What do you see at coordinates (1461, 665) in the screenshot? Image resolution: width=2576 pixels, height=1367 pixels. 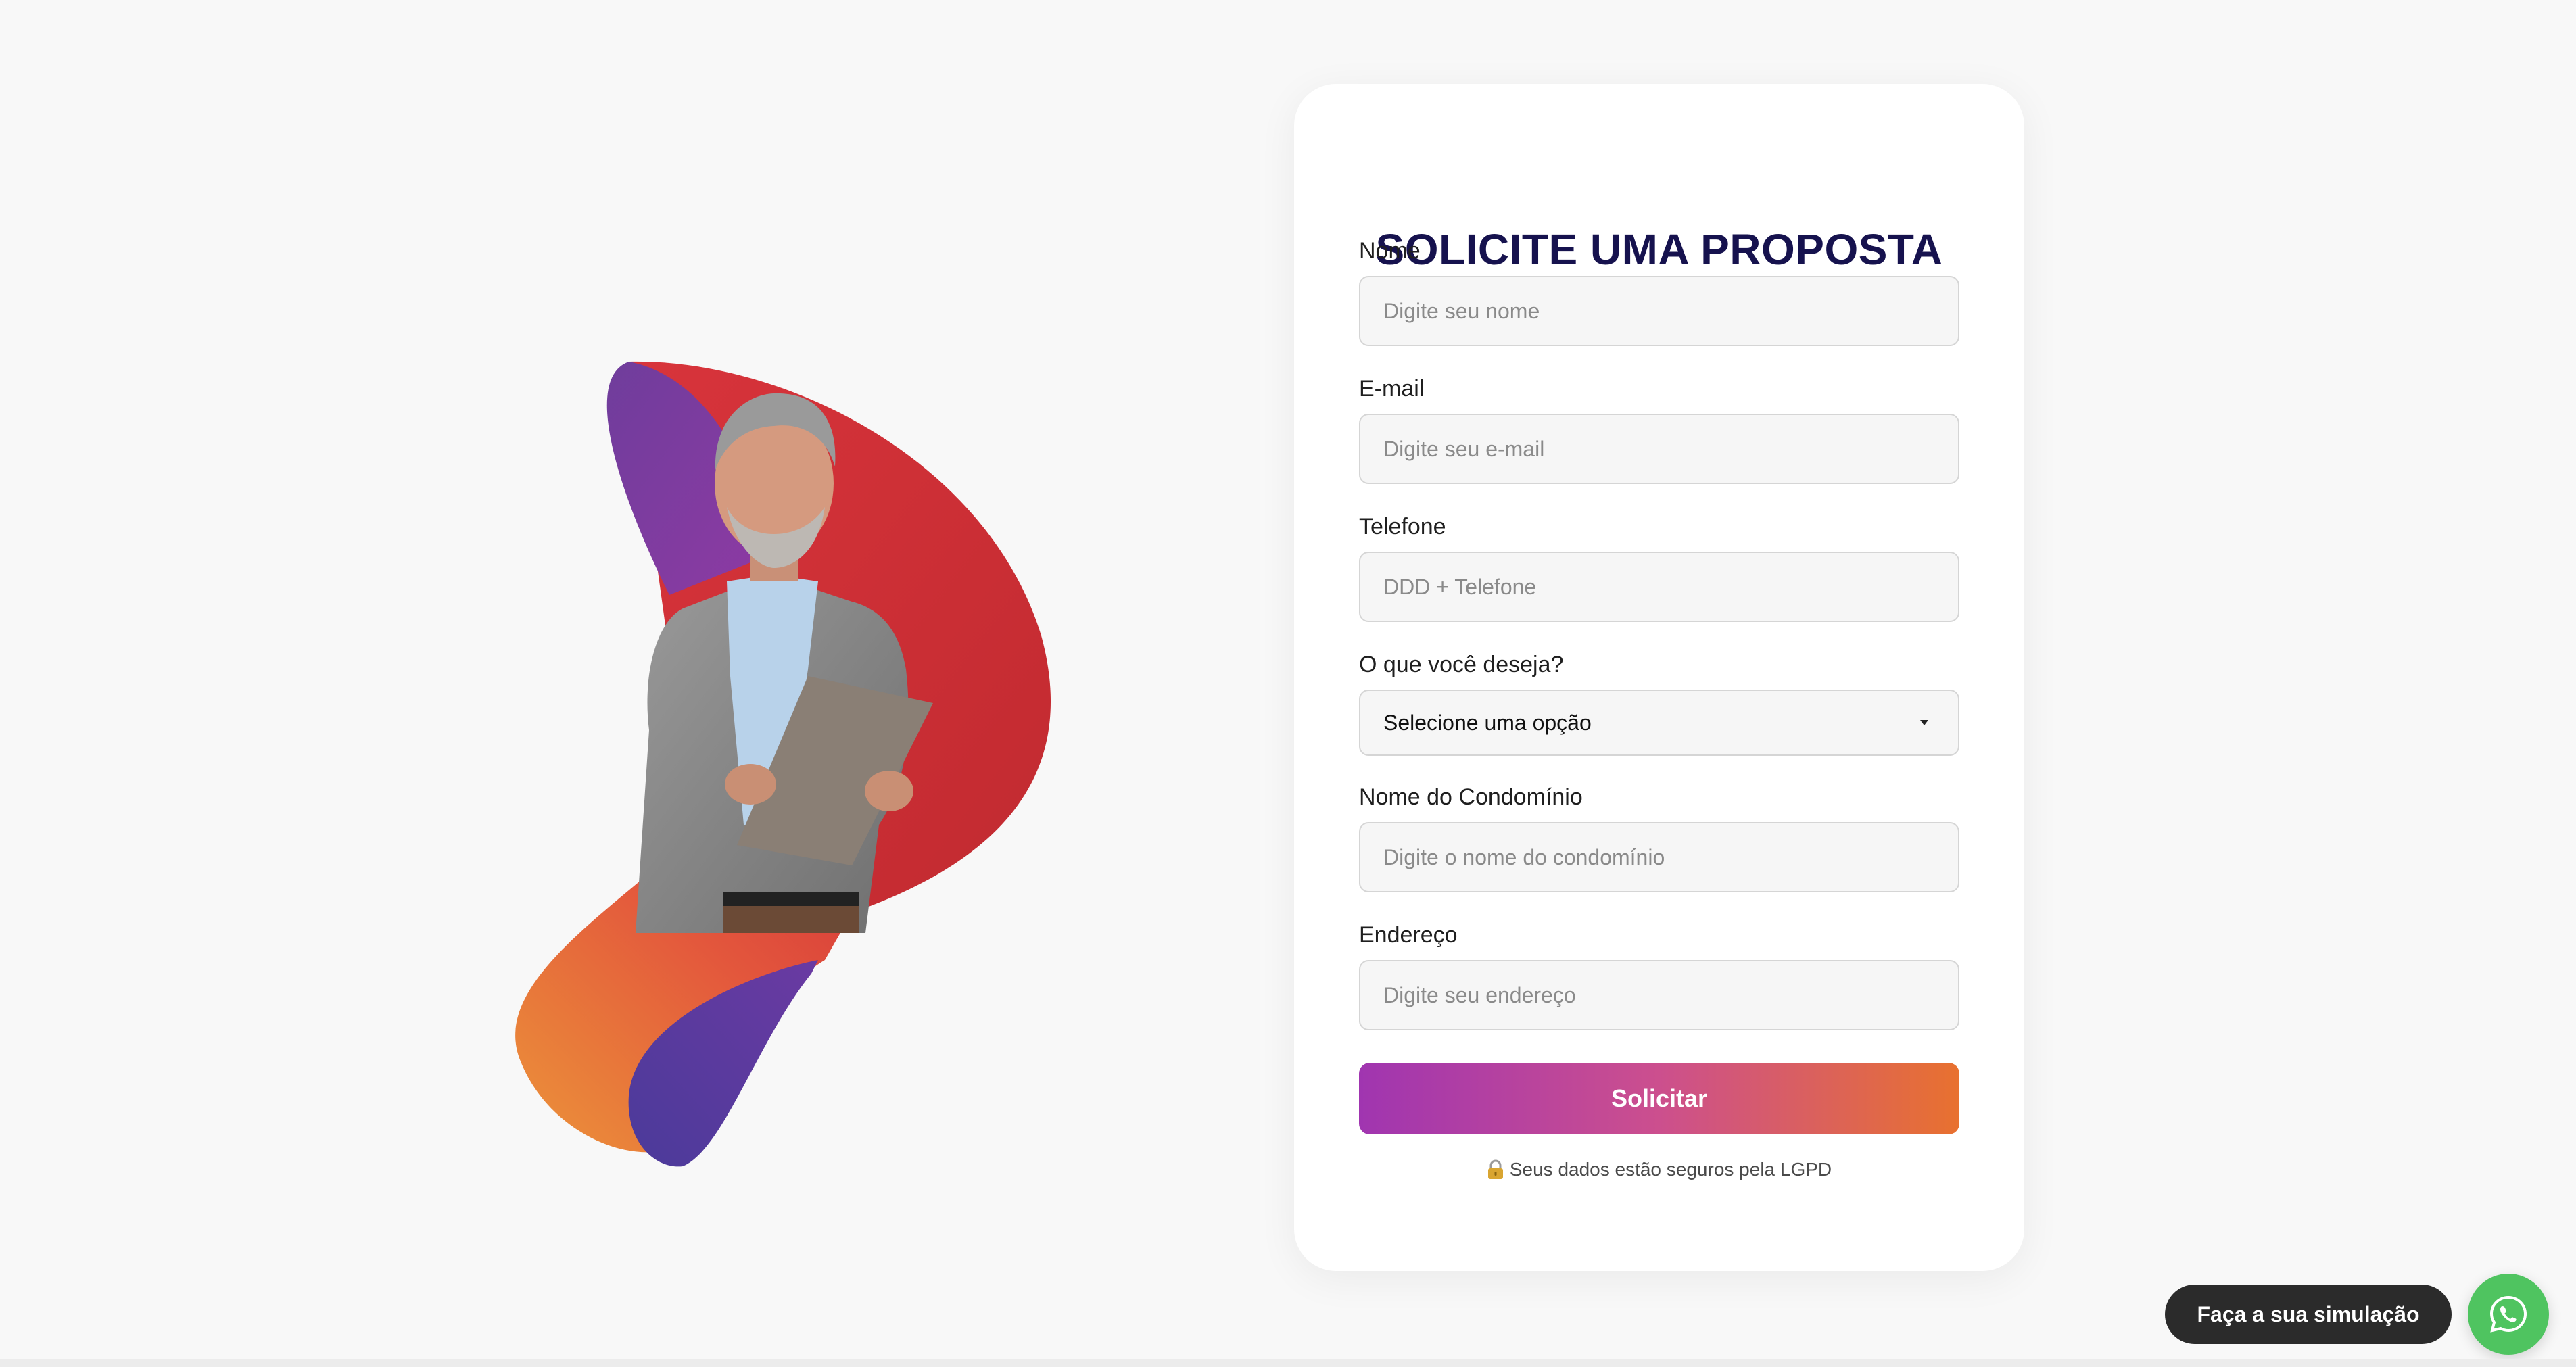 I see `desejo-label: O que você deseja?` at bounding box center [1461, 665].